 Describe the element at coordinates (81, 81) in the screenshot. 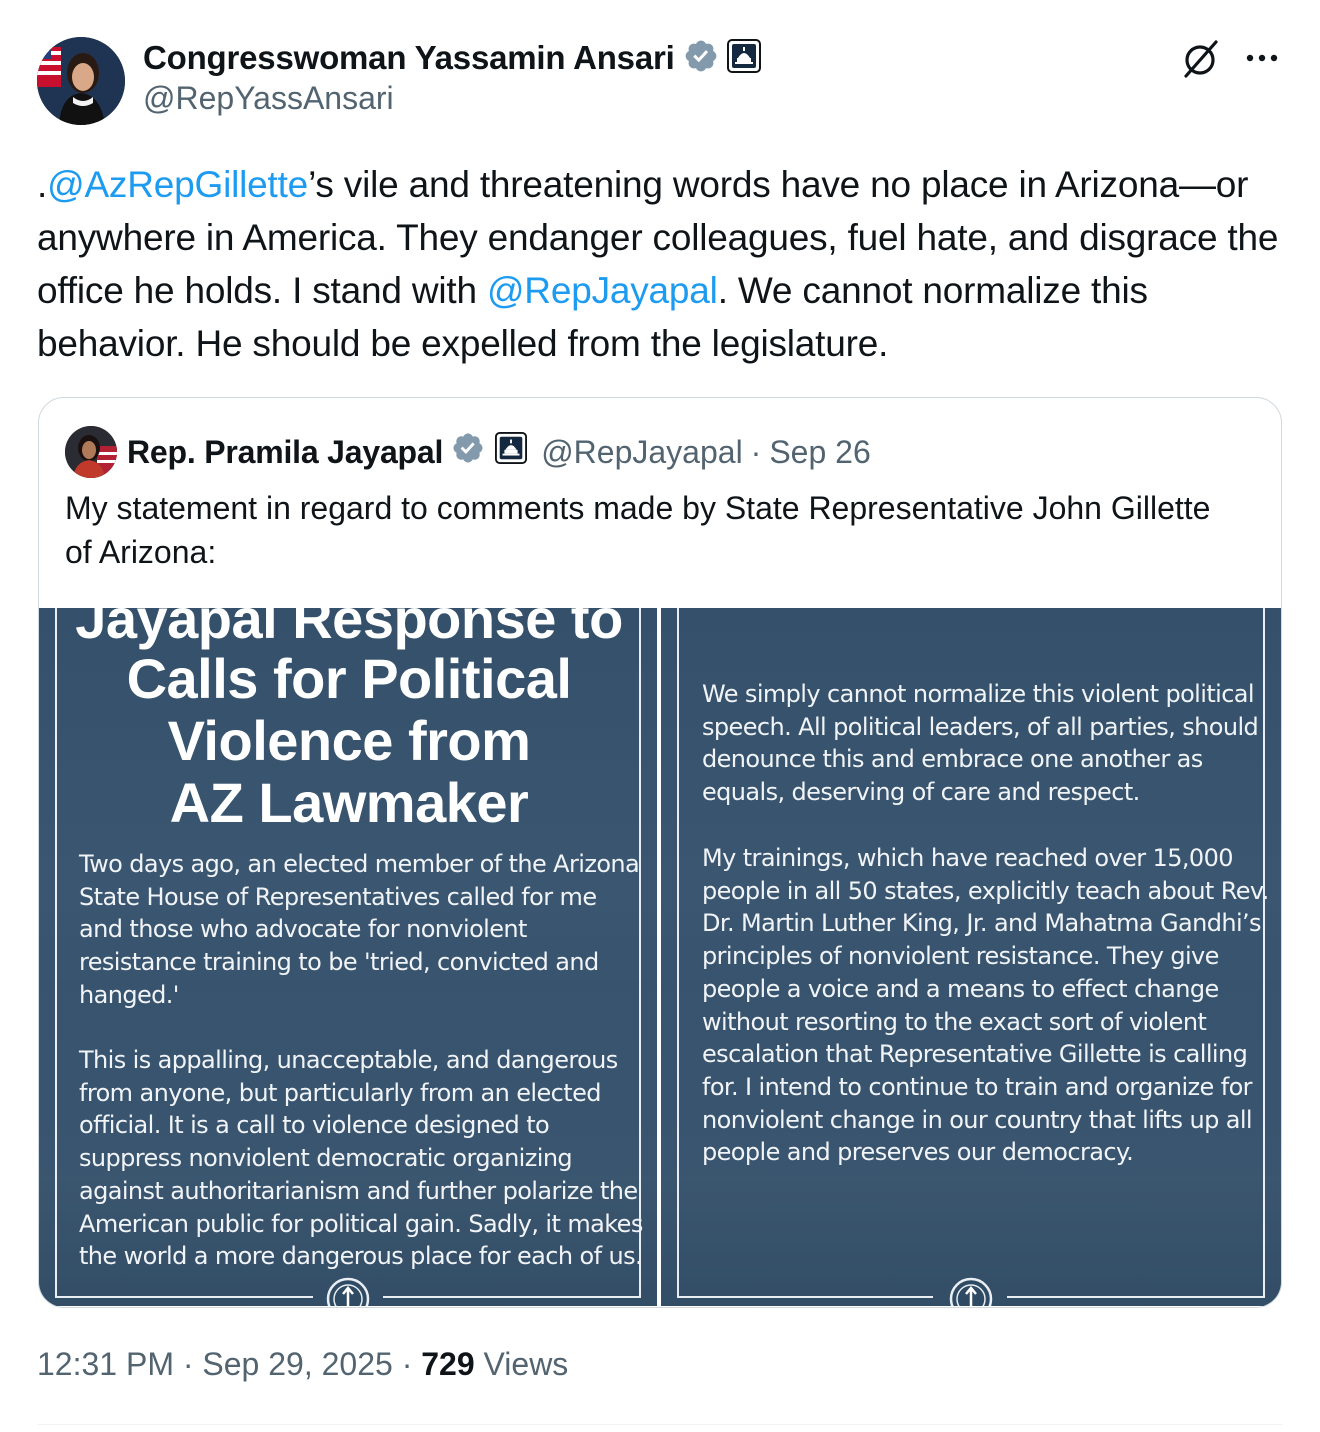

I see `author-avatar` at that location.